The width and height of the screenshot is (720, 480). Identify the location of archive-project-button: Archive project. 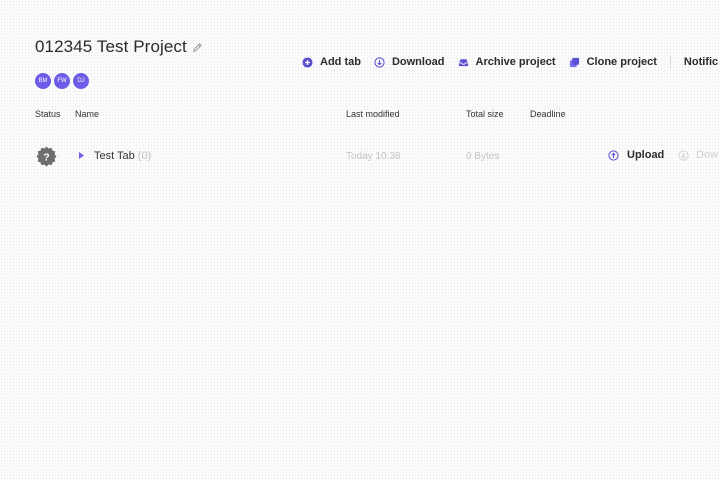
(507, 62).